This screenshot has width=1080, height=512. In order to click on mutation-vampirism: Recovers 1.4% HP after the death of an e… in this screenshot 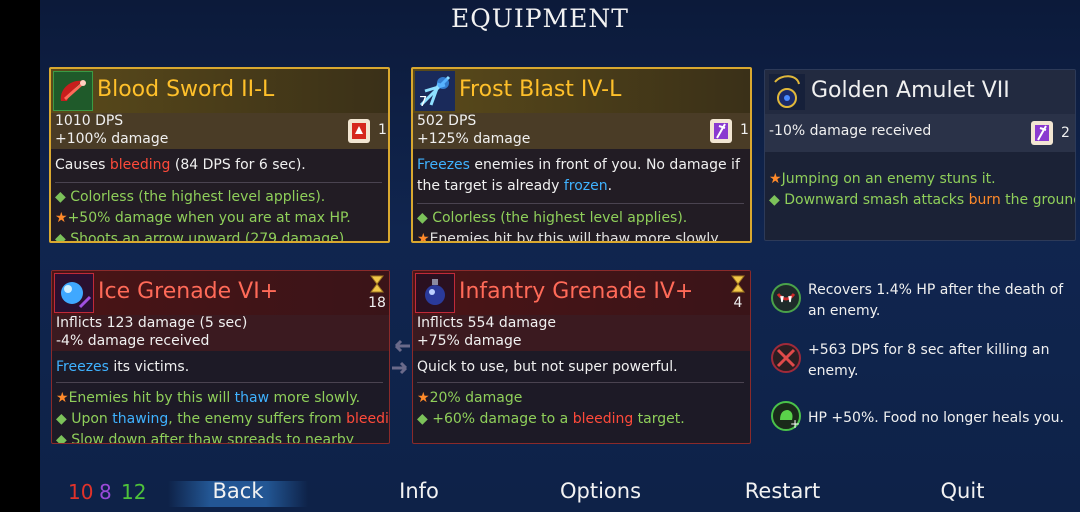, I will do `click(918, 302)`.